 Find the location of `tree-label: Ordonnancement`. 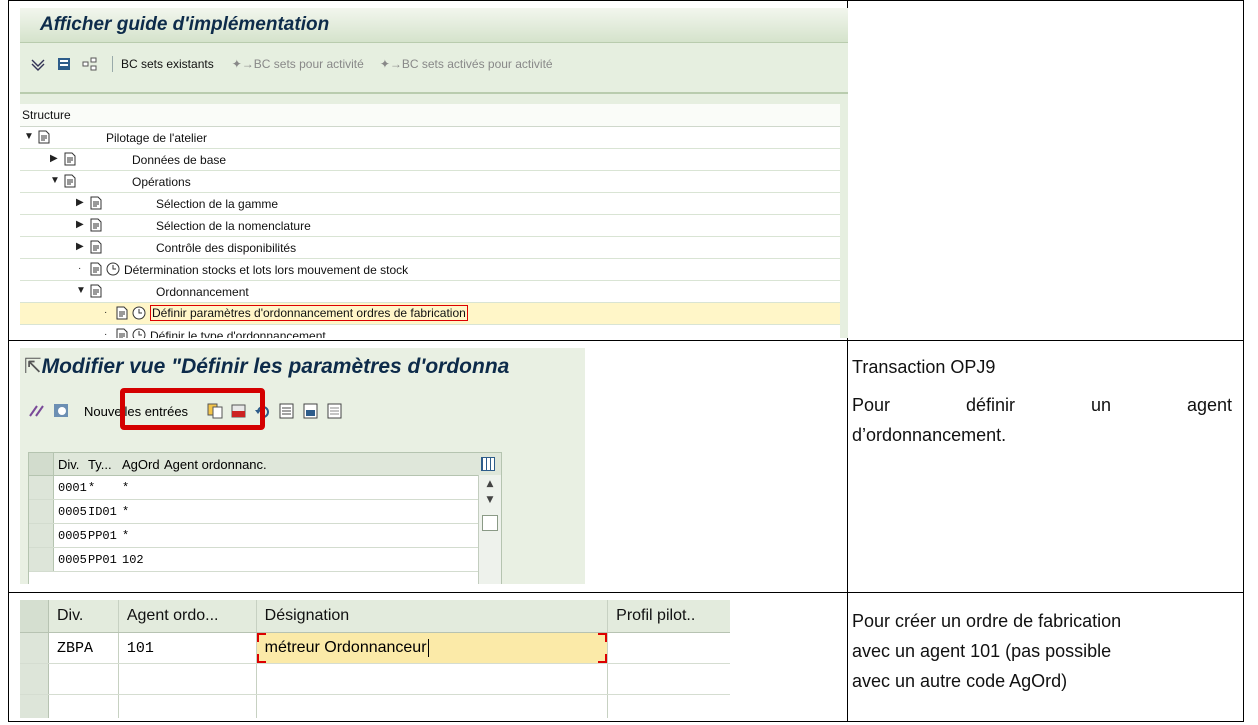

tree-label: Ordonnancement is located at coordinates (202, 292).